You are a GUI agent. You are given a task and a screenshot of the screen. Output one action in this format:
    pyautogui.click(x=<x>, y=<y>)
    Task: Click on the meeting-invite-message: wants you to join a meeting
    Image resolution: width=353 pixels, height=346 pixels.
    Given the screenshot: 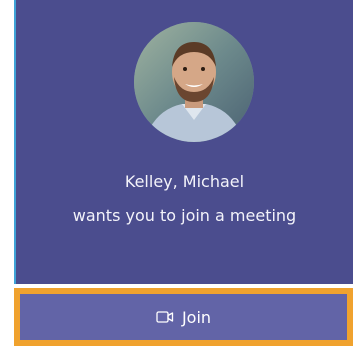 What is the action you would take?
    pyautogui.click(x=184, y=215)
    